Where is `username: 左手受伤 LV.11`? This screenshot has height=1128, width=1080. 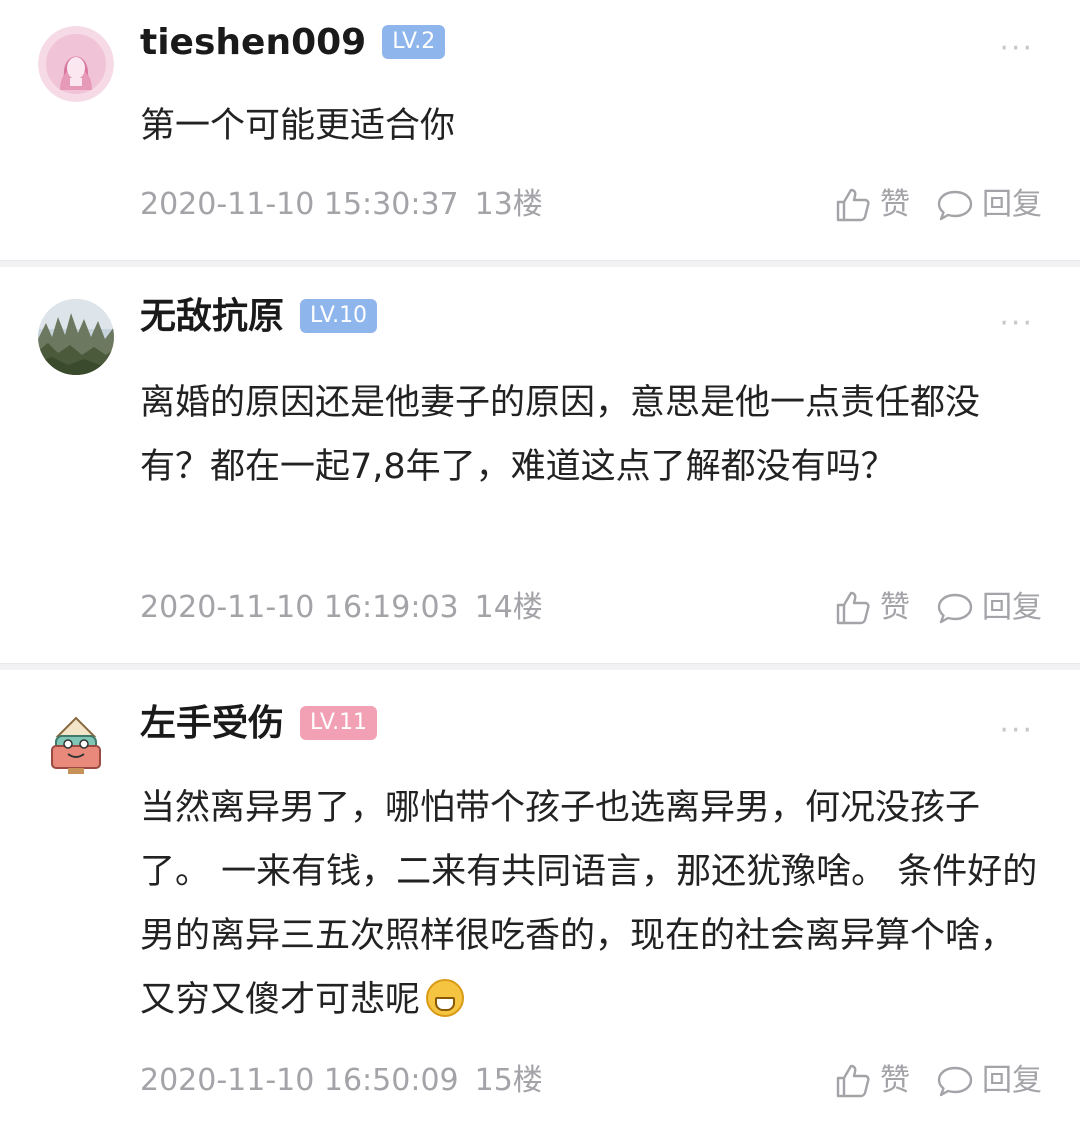 username: 左手受伤 LV.11 is located at coordinates (259, 723).